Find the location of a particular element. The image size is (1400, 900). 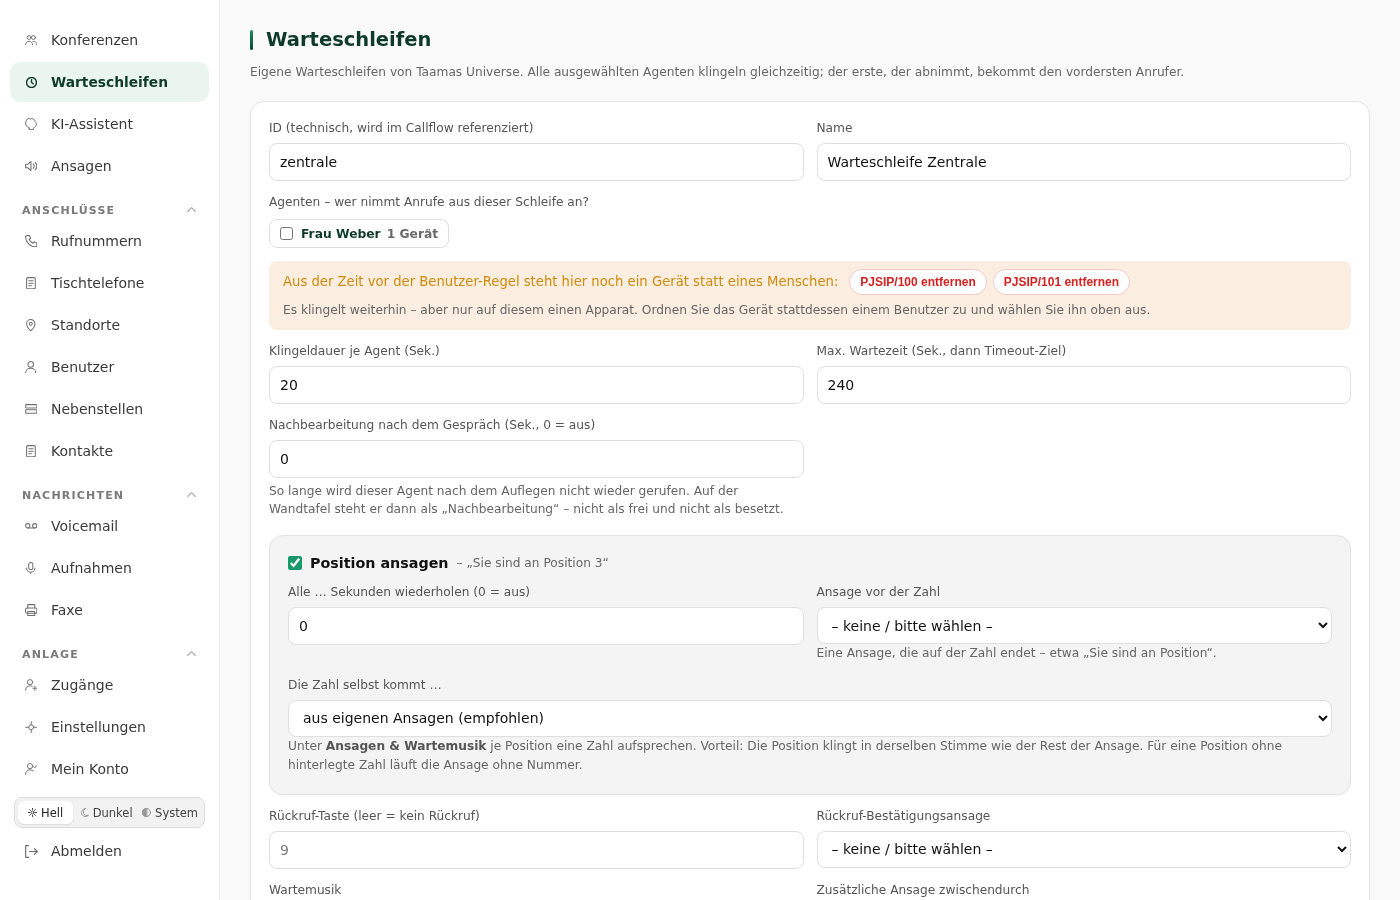

people-icon is located at coordinates (31, 40).